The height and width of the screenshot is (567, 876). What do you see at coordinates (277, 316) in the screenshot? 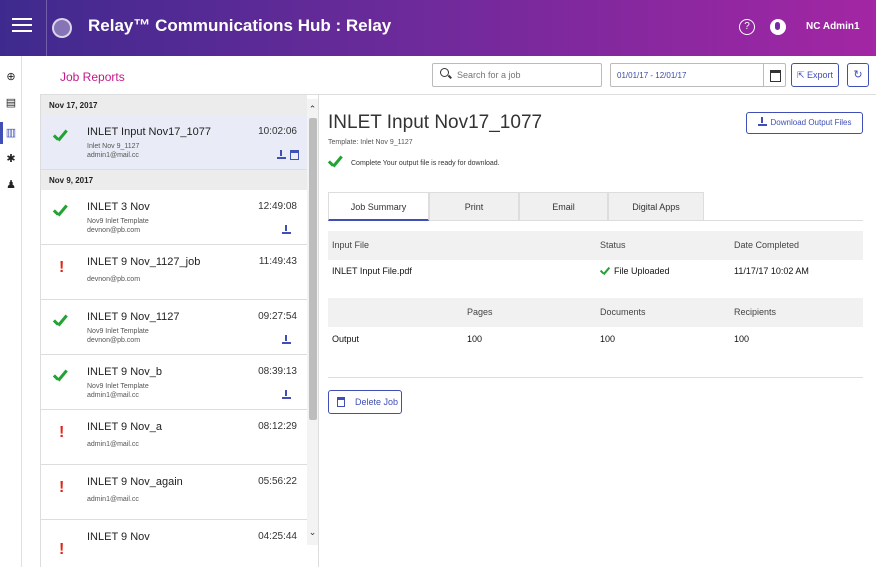
I see `job-time: 09:27:54` at bounding box center [277, 316].